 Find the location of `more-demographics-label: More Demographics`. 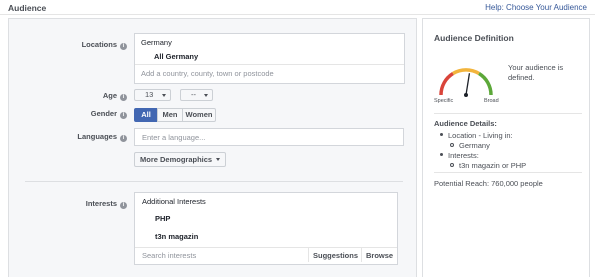

more-demographics-label: More Demographics is located at coordinates (176, 159).